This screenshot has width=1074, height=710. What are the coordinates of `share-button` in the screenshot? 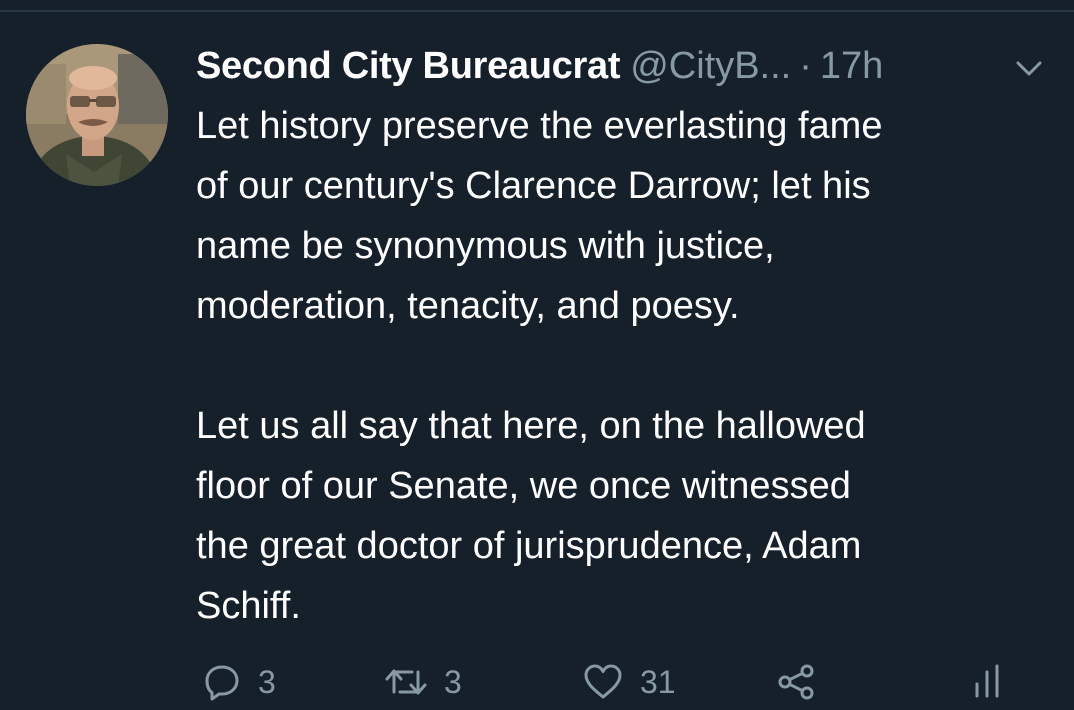 It's located at (796, 682).